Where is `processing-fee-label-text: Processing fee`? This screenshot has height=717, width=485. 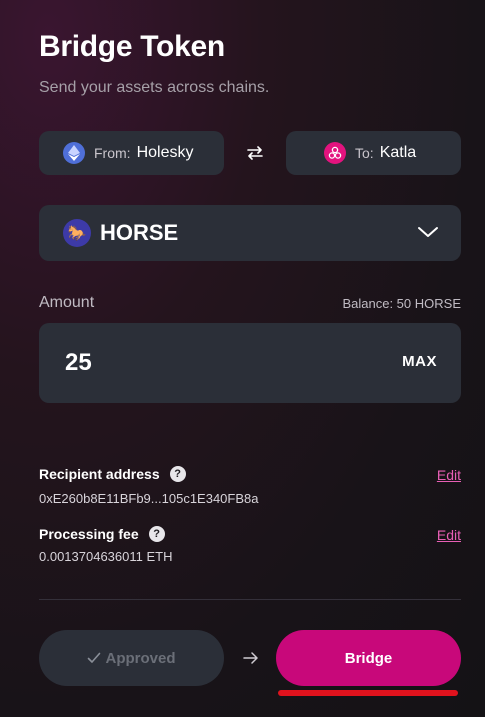 processing-fee-label-text: Processing fee is located at coordinates (89, 534).